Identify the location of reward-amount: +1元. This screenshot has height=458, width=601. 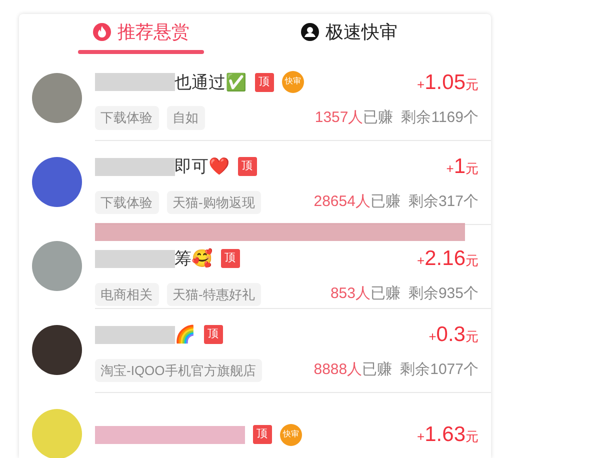
(462, 167).